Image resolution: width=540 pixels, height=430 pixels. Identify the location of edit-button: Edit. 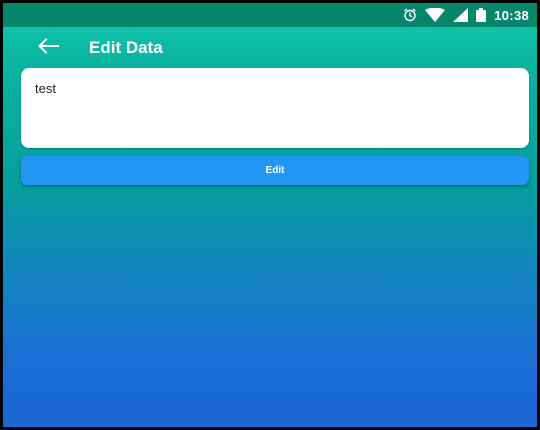
(275, 170).